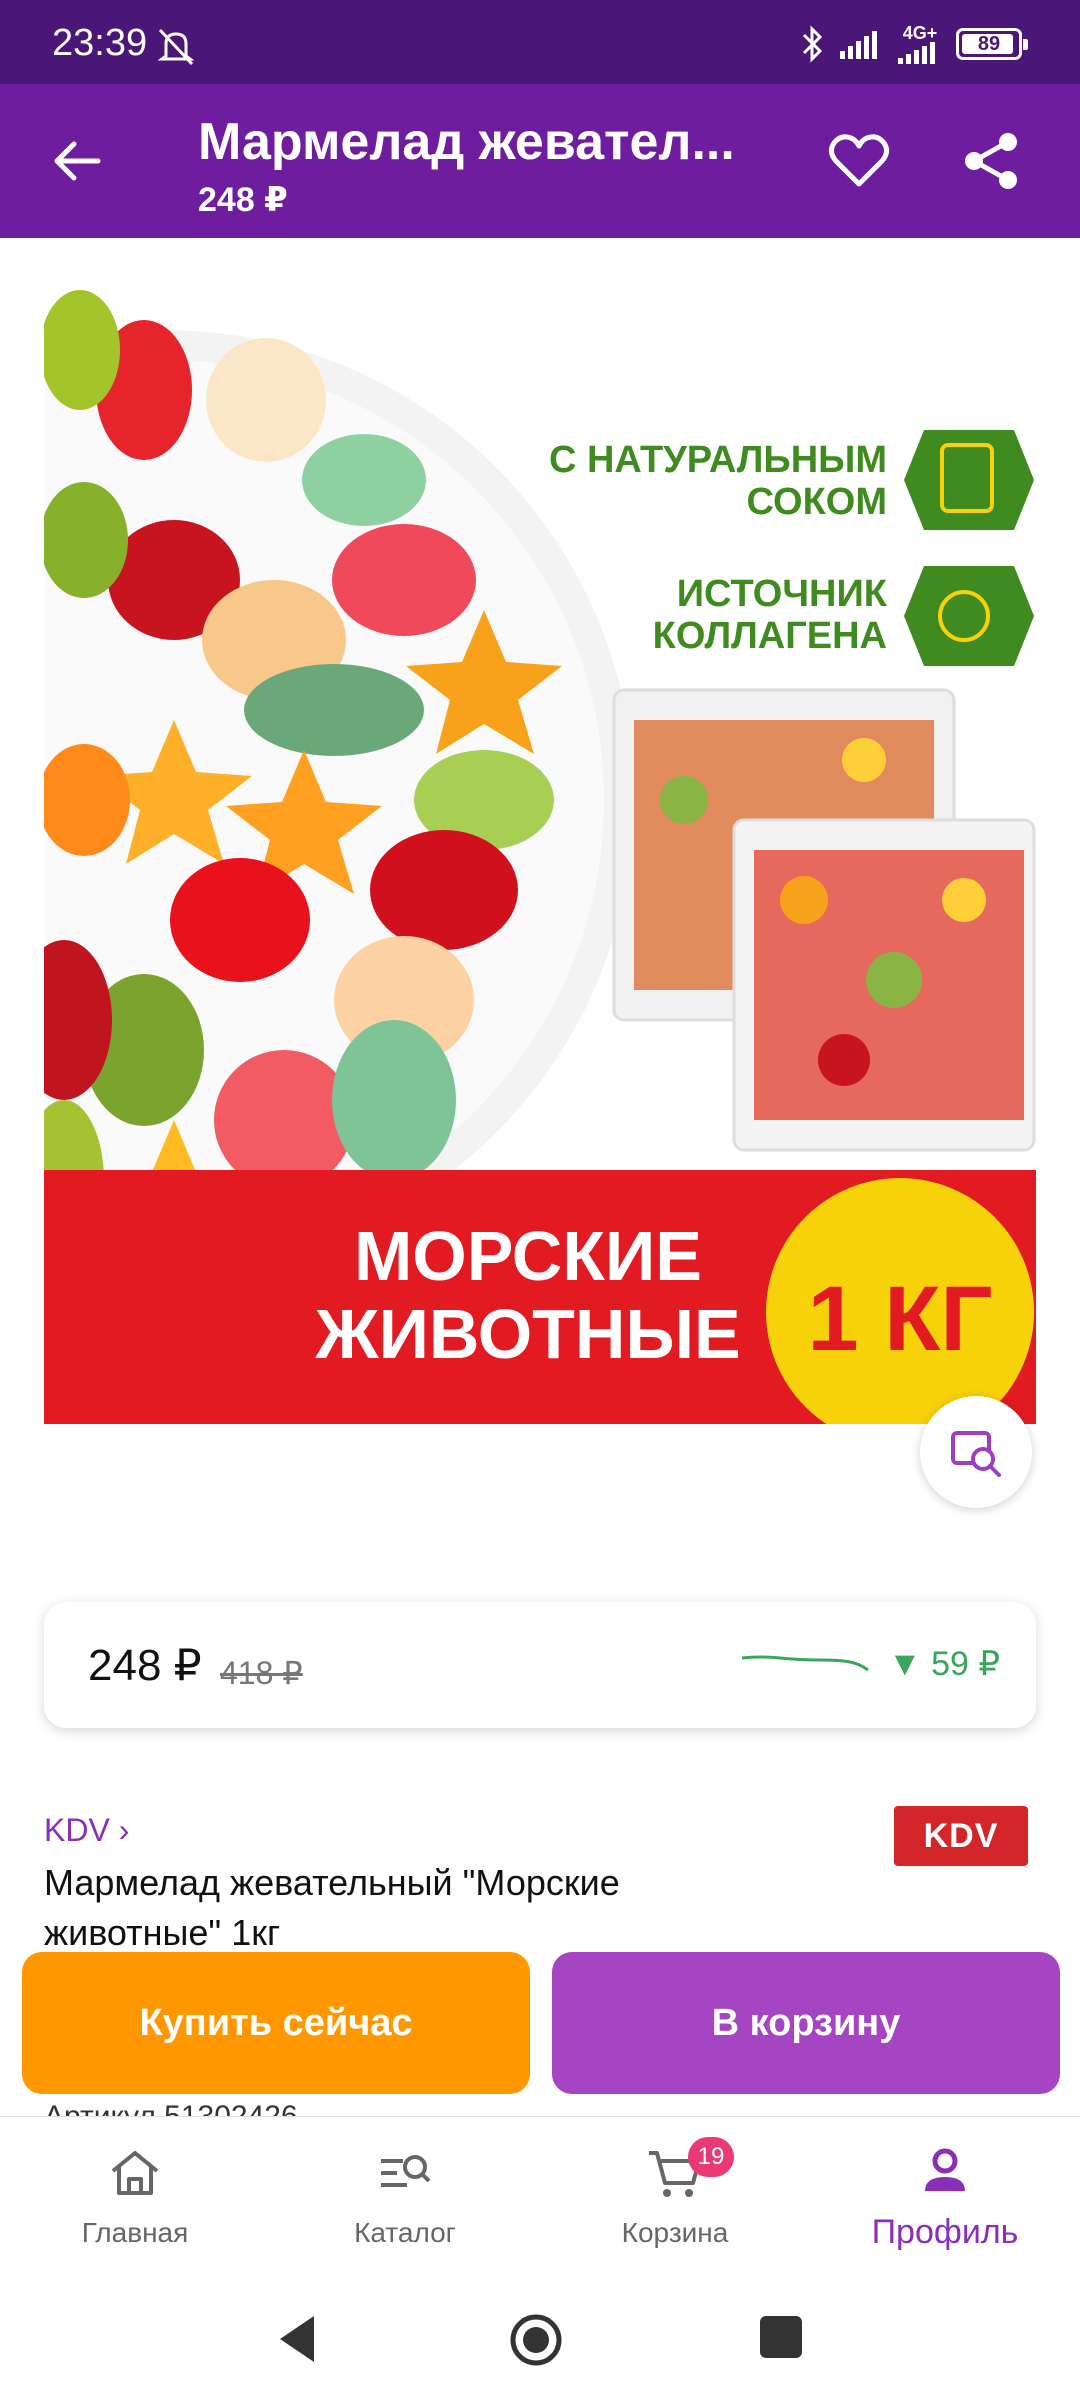 This screenshot has width=1080, height=2400. I want to click on nav-catalog: Каталог, so click(405, 2200).